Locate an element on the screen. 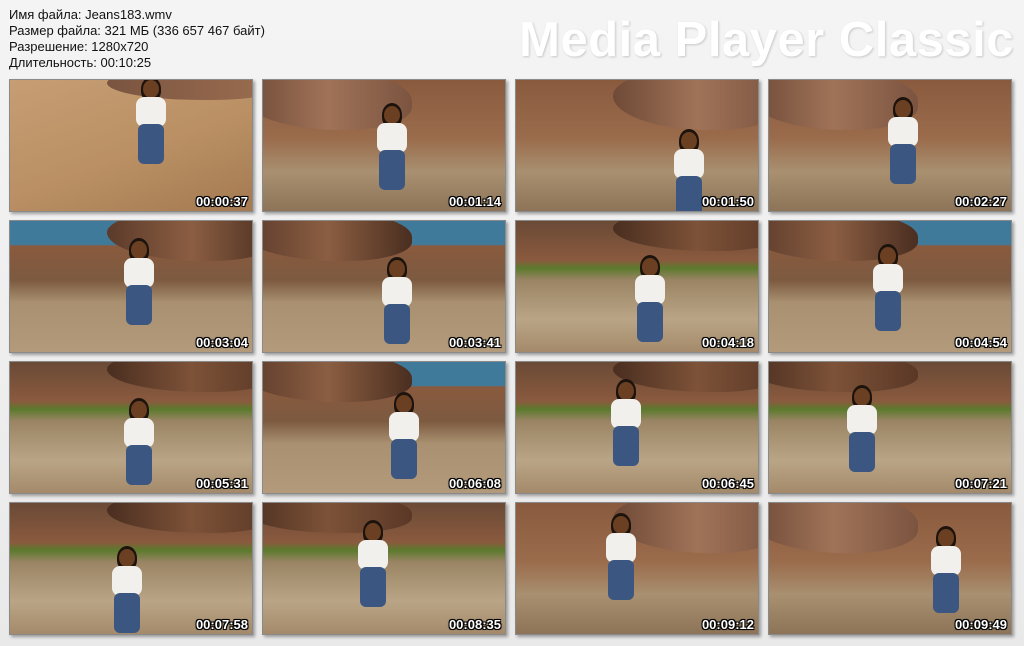 The image size is (1024, 646). video-thumbnail: 00:01:50 is located at coordinates (637, 145).